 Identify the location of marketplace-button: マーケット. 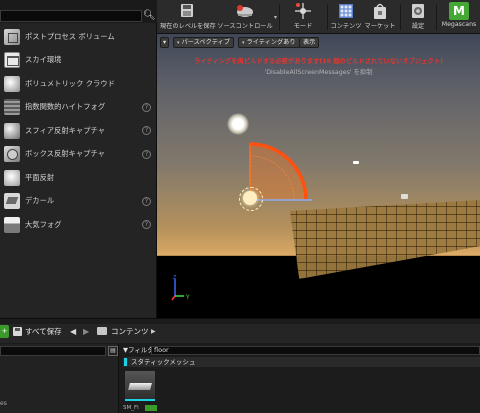
(380, 17).